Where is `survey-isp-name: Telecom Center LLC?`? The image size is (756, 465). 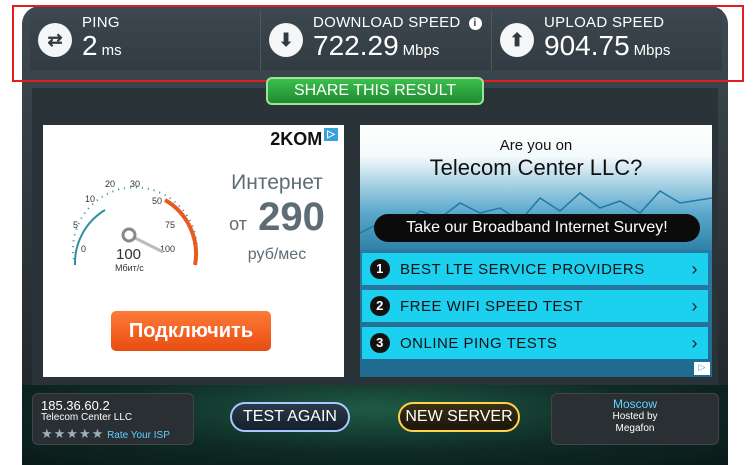
survey-isp-name: Telecom Center LLC? is located at coordinates (536, 167).